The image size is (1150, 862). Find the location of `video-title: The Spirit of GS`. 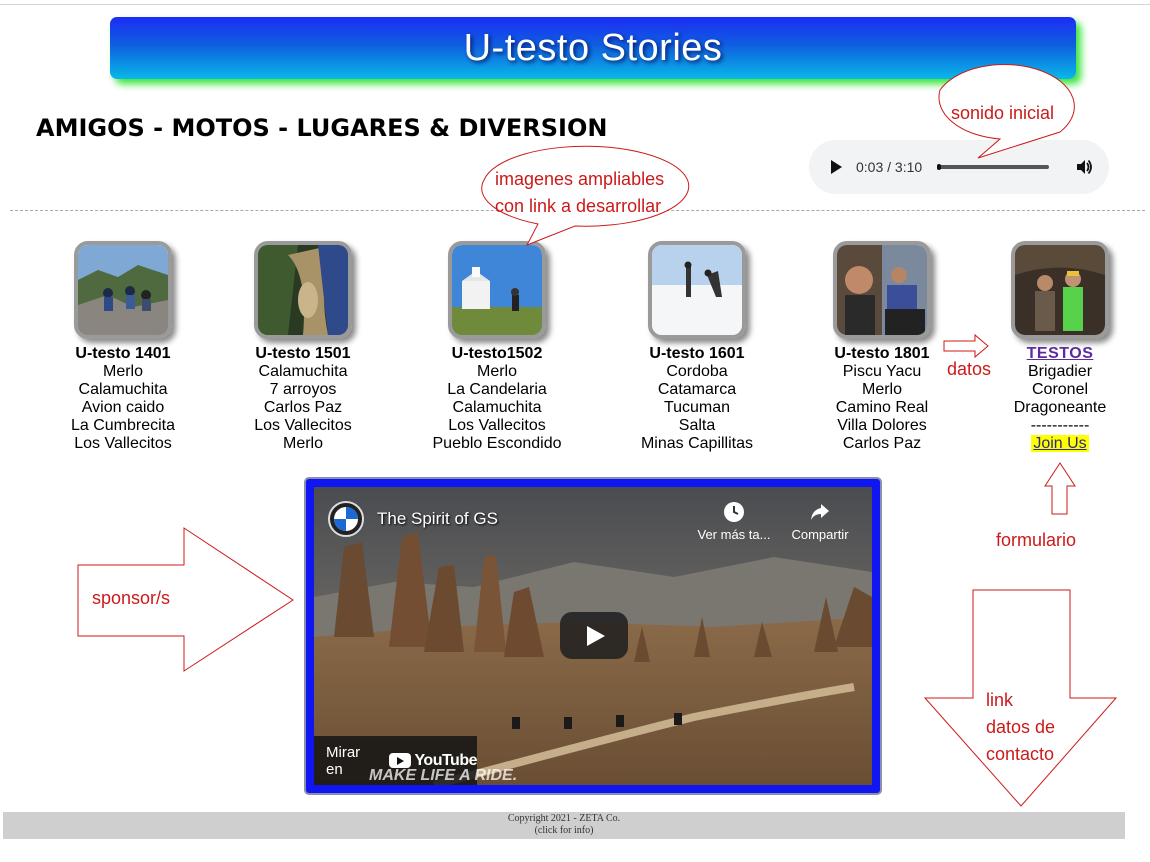

video-title: The Spirit of GS is located at coordinates (437, 519).